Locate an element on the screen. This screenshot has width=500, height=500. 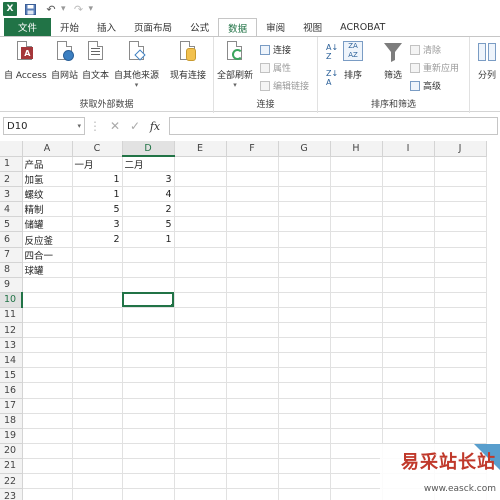
sort-a-to-z-icon: A↓ Z is located at coordinates (332, 52).